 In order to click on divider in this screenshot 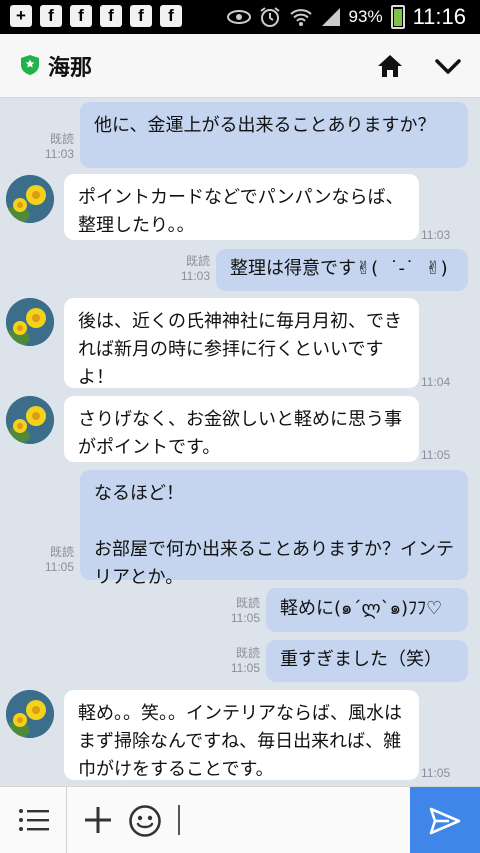, I will do `click(66, 820)`.